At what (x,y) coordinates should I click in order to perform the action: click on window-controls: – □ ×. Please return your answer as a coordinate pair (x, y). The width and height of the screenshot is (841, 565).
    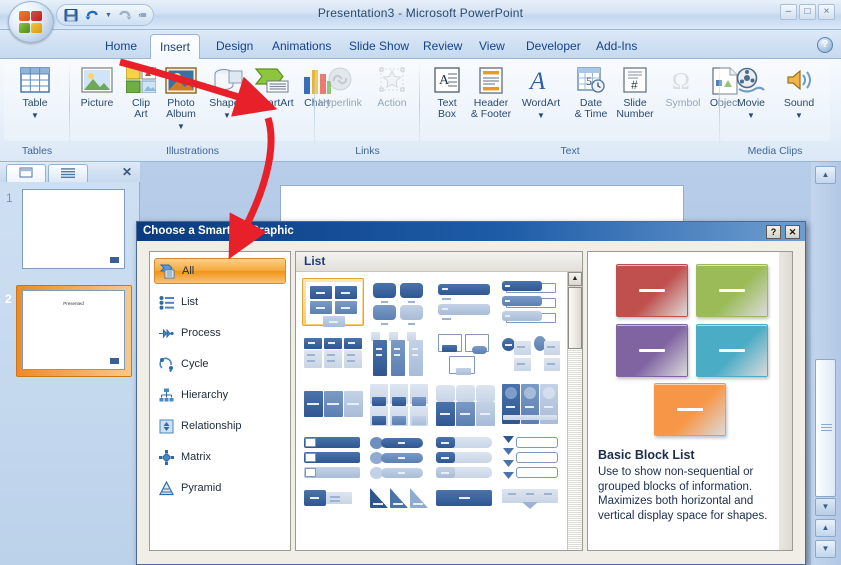
    Looking at the image, I should click on (807, 12).